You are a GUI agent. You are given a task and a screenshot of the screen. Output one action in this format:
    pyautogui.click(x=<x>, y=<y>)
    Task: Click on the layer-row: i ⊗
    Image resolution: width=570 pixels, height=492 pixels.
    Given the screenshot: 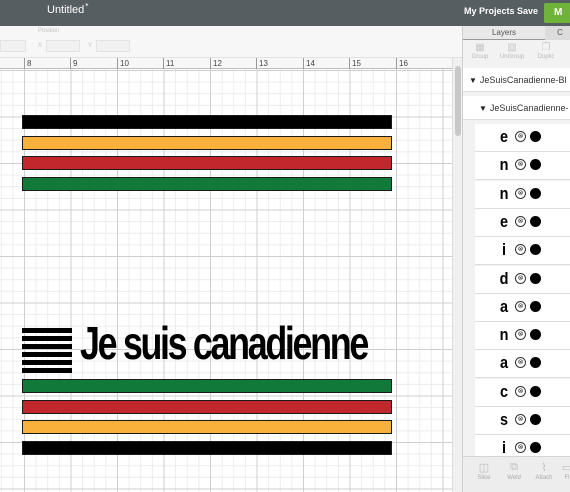 What is the action you would take?
    pyautogui.click(x=522, y=251)
    